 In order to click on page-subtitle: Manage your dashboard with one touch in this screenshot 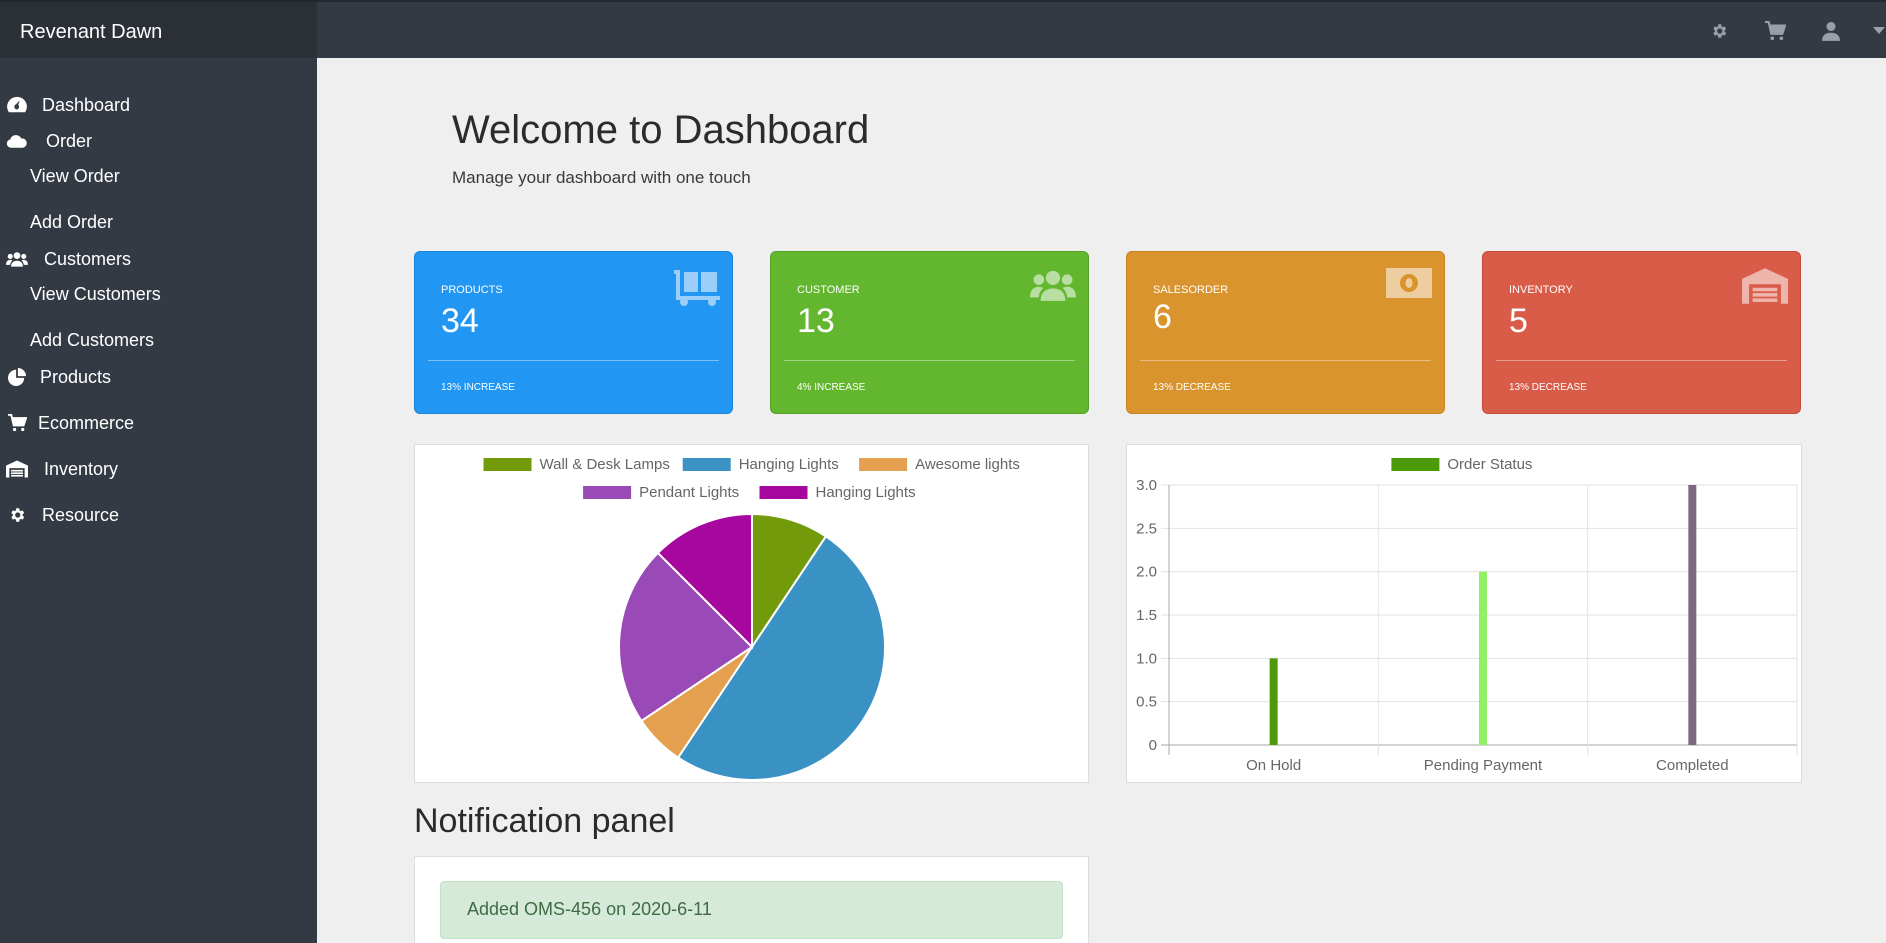, I will do `click(601, 177)`.